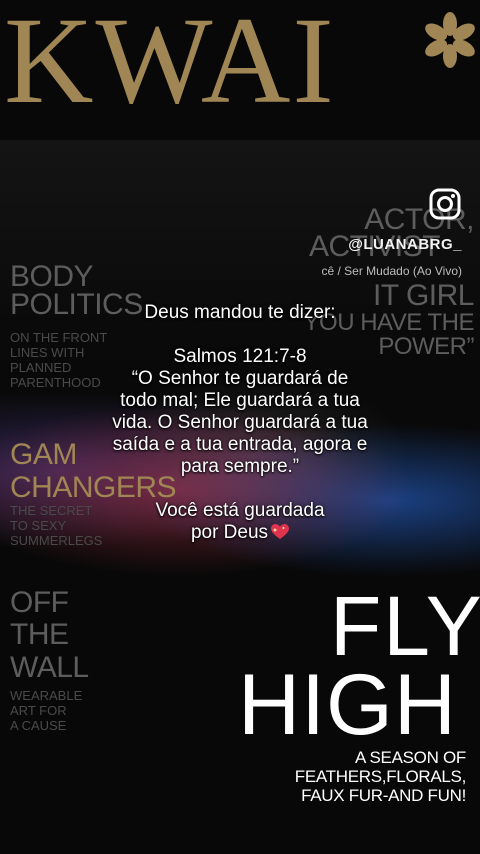  What do you see at coordinates (229, 532) in the screenshot?
I see `closing-line-2: por Deus` at bounding box center [229, 532].